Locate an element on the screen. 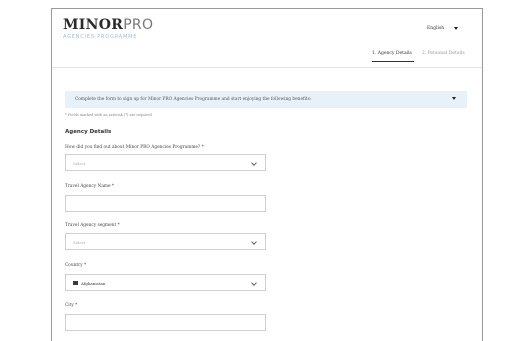  logo-subtitle: AGENCIES PROGRAMME is located at coordinates (100, 37).